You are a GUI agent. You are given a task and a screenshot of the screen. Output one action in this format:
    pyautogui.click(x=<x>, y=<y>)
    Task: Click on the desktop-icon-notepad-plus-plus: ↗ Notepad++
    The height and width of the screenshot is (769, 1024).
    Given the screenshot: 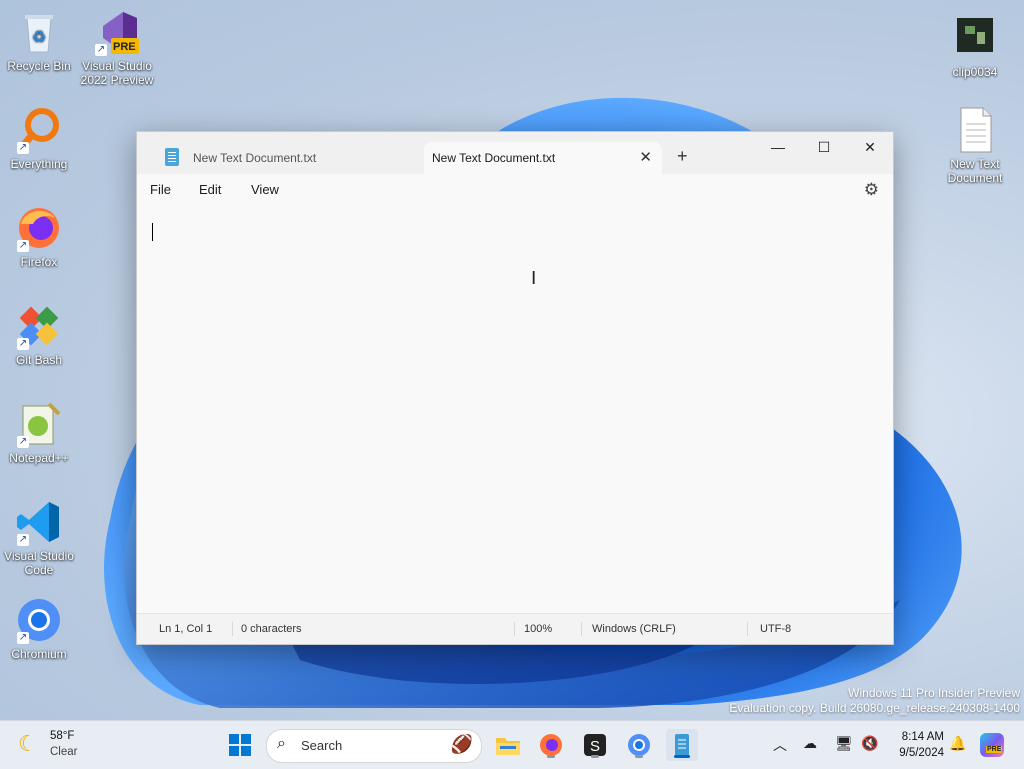 What is the action you would take?
    pyautogui.click(x=39, y=432)
    